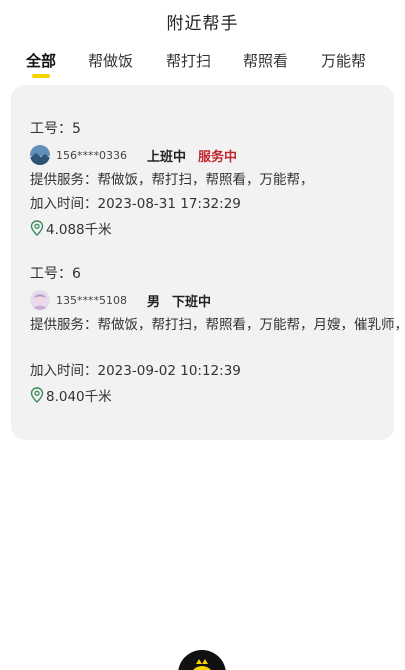 This screenshot has height=670, width=405. Describe the element at coordinates (202, 23) in the screenshot. I see `page-title: 附近帮手` at that location.